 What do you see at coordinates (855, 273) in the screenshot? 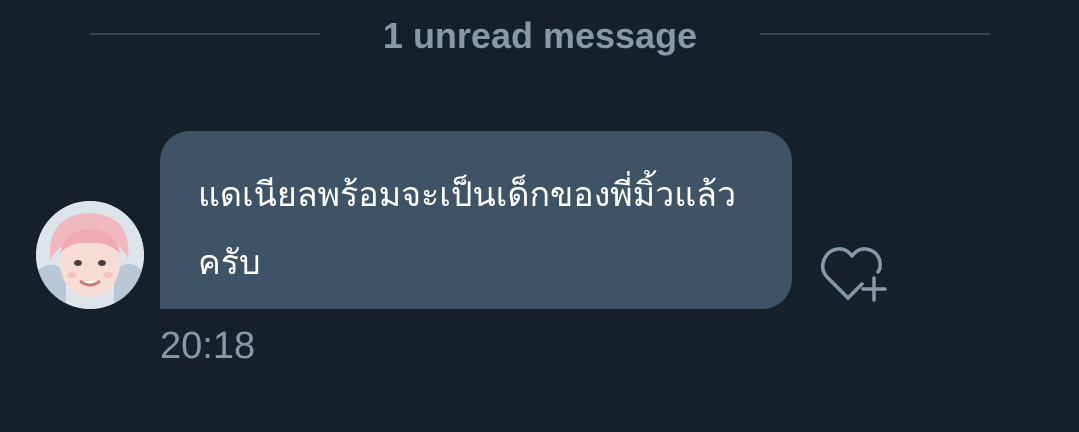
I see `heart-add-icon` at bounding box center [855, 273].